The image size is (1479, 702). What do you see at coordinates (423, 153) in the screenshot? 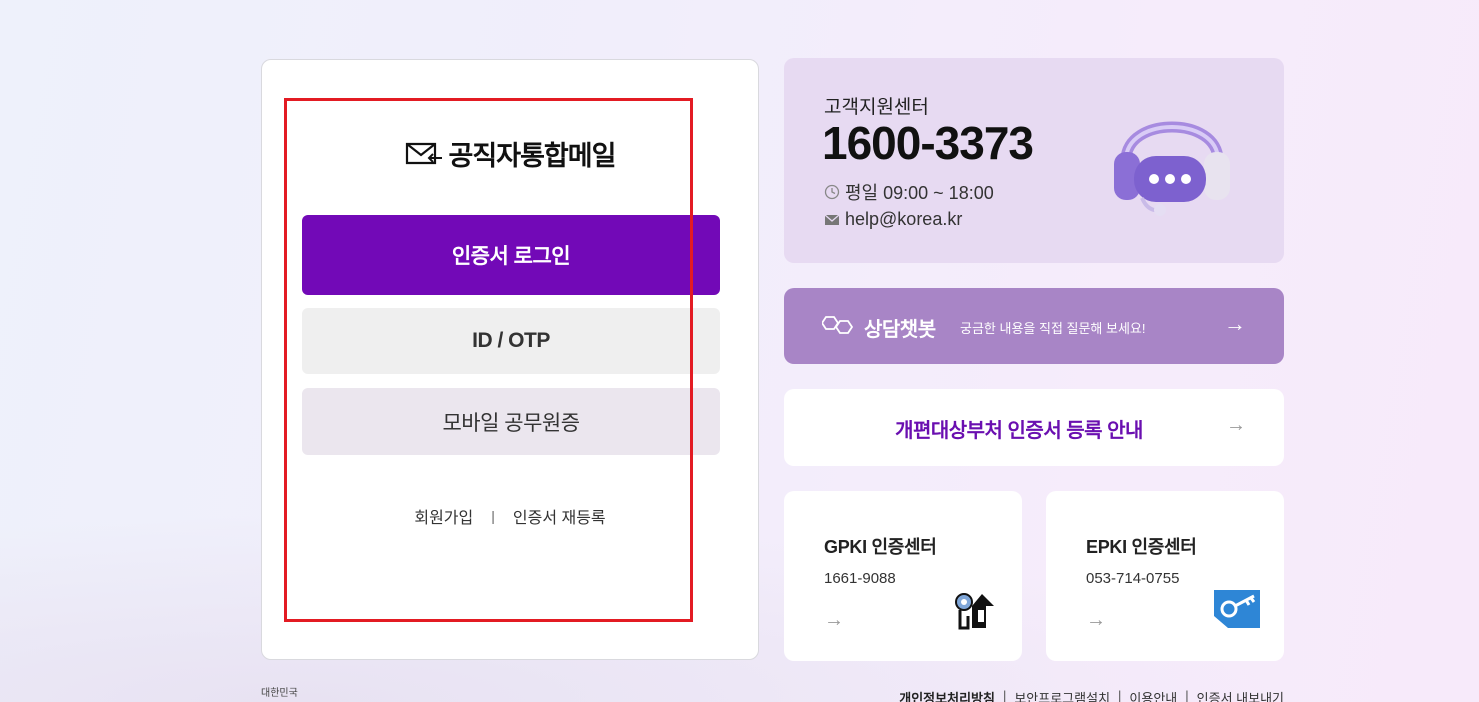
I see `mail-icon` at bounding box center [423, 153].